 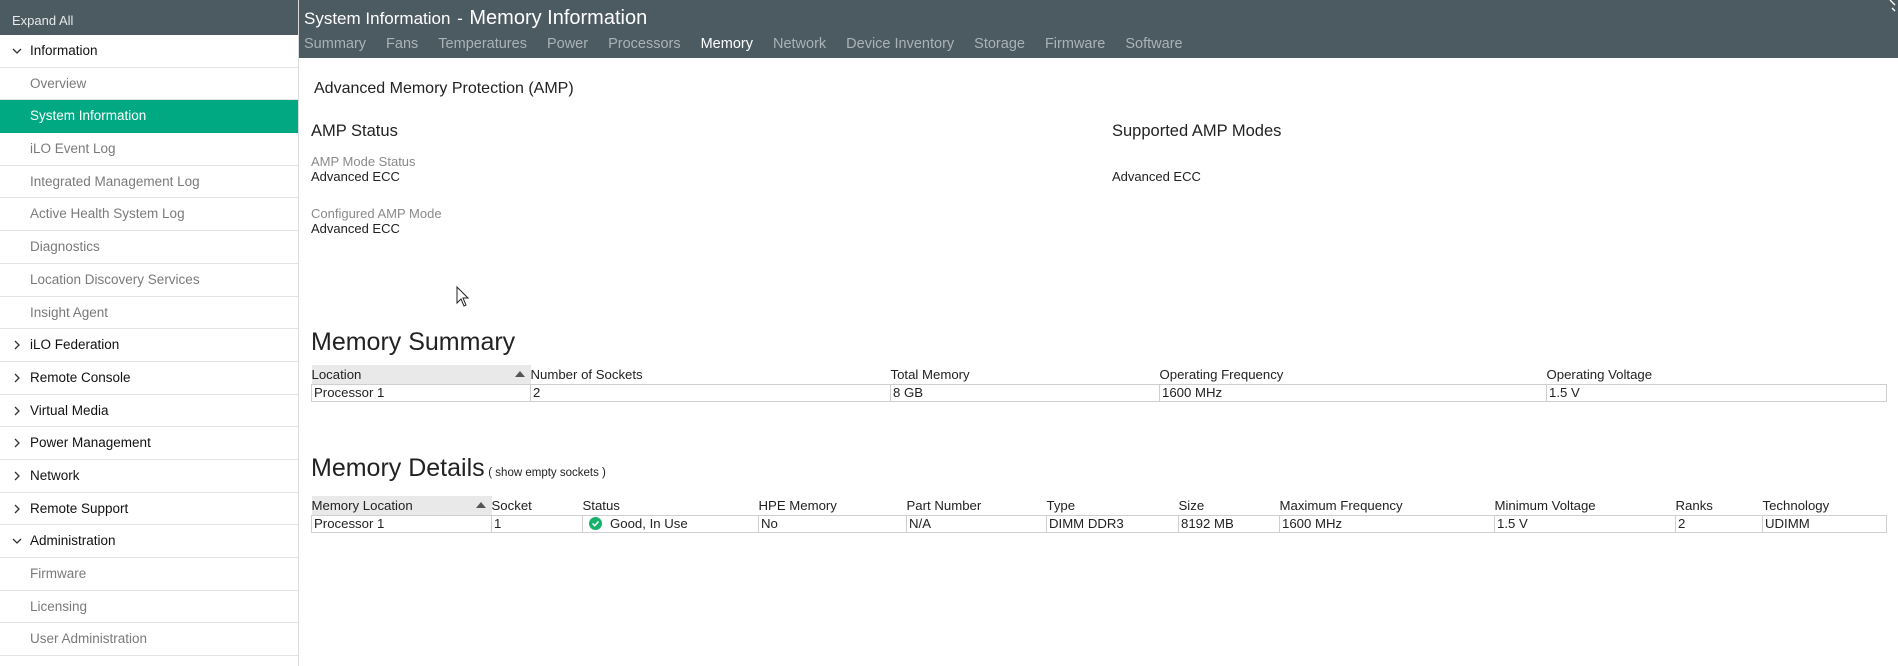 What do you see at coordinates (1353, 374) in the screenshot?
I see `column-header-operating-frequency: Operating Frequency` at bounding box center [1353, 374].